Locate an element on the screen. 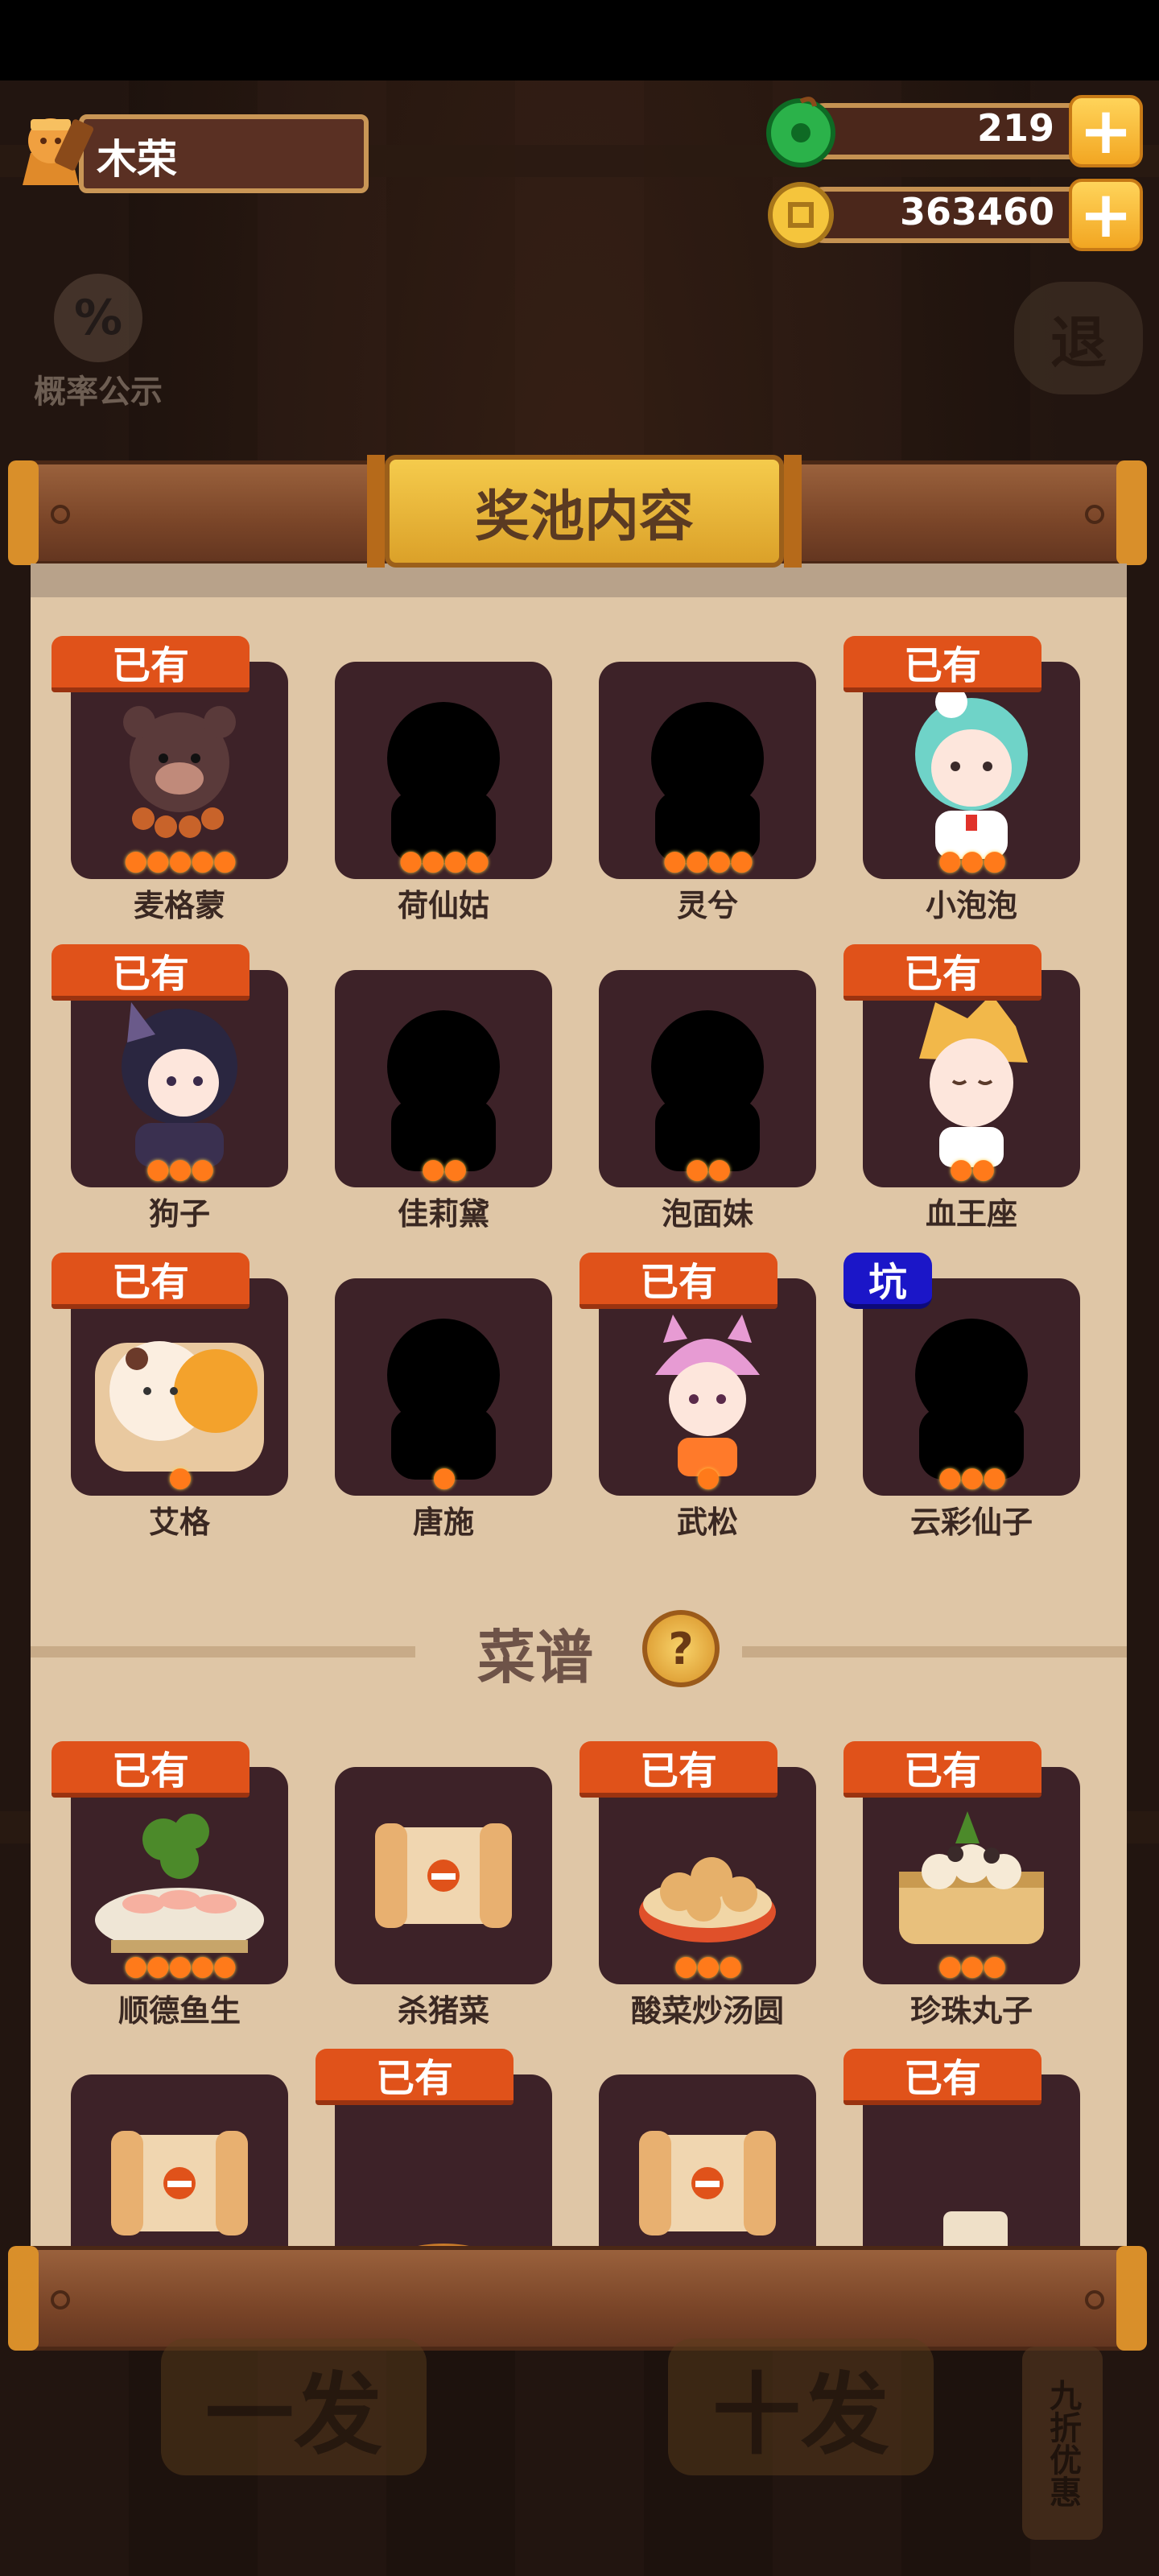 This screenshot has height=2576, width=1159. rarity-flames: ●●●●● is located at coordinates (179, 860).